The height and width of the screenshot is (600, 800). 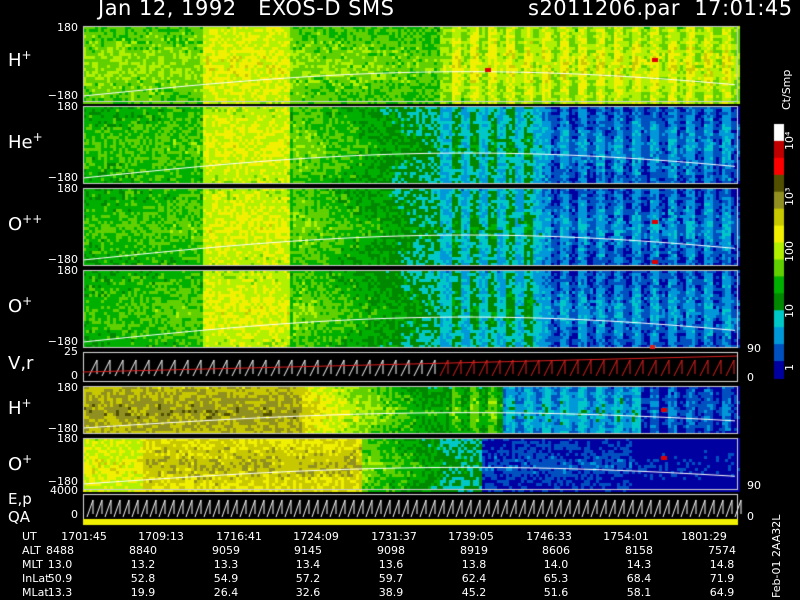 What do you see at coordinates (474, 592) in the screenshot?
I see `mlat-value: 45.2` at bounding box center [474, 592].